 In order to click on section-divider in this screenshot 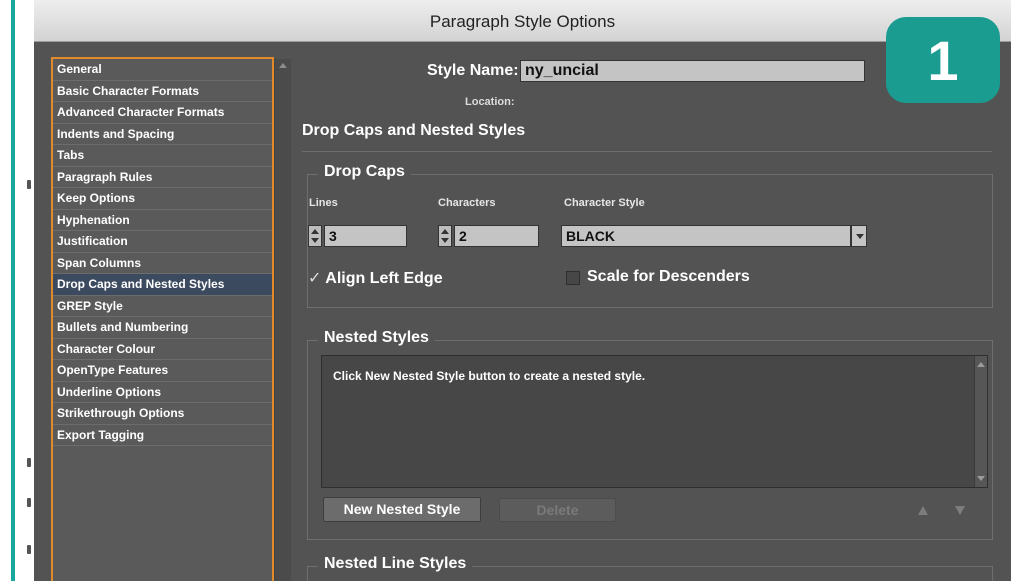, I will do `click(647, 151)`.